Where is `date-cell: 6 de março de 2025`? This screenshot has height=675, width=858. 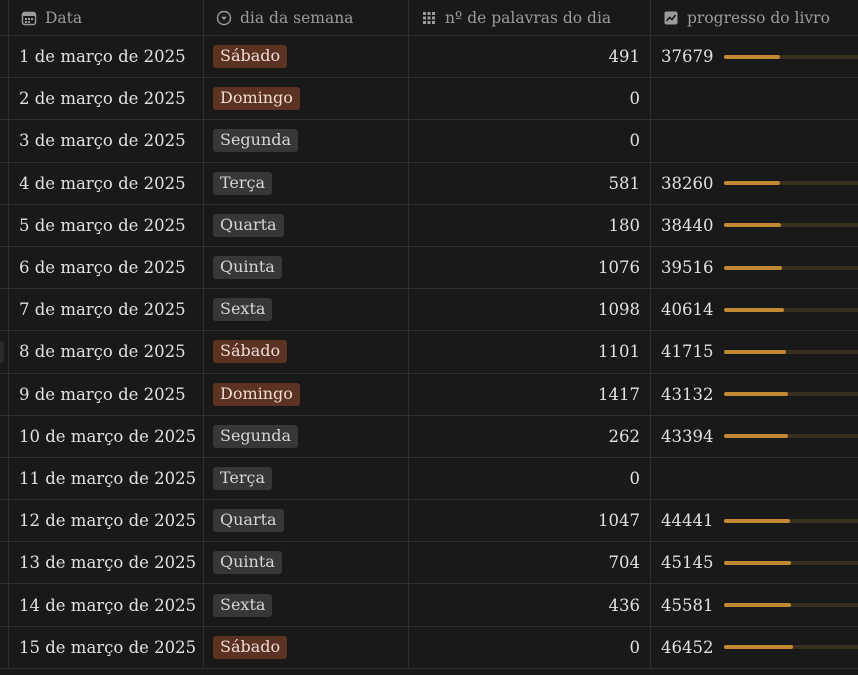 date-cell: 6 de março de 2025 is located at coordinates (106, 267).